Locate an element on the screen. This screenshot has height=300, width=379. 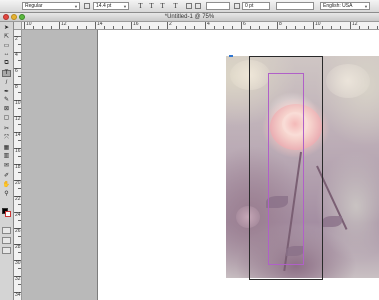
ruler-label: 8 is located at coordinates (280, 24).